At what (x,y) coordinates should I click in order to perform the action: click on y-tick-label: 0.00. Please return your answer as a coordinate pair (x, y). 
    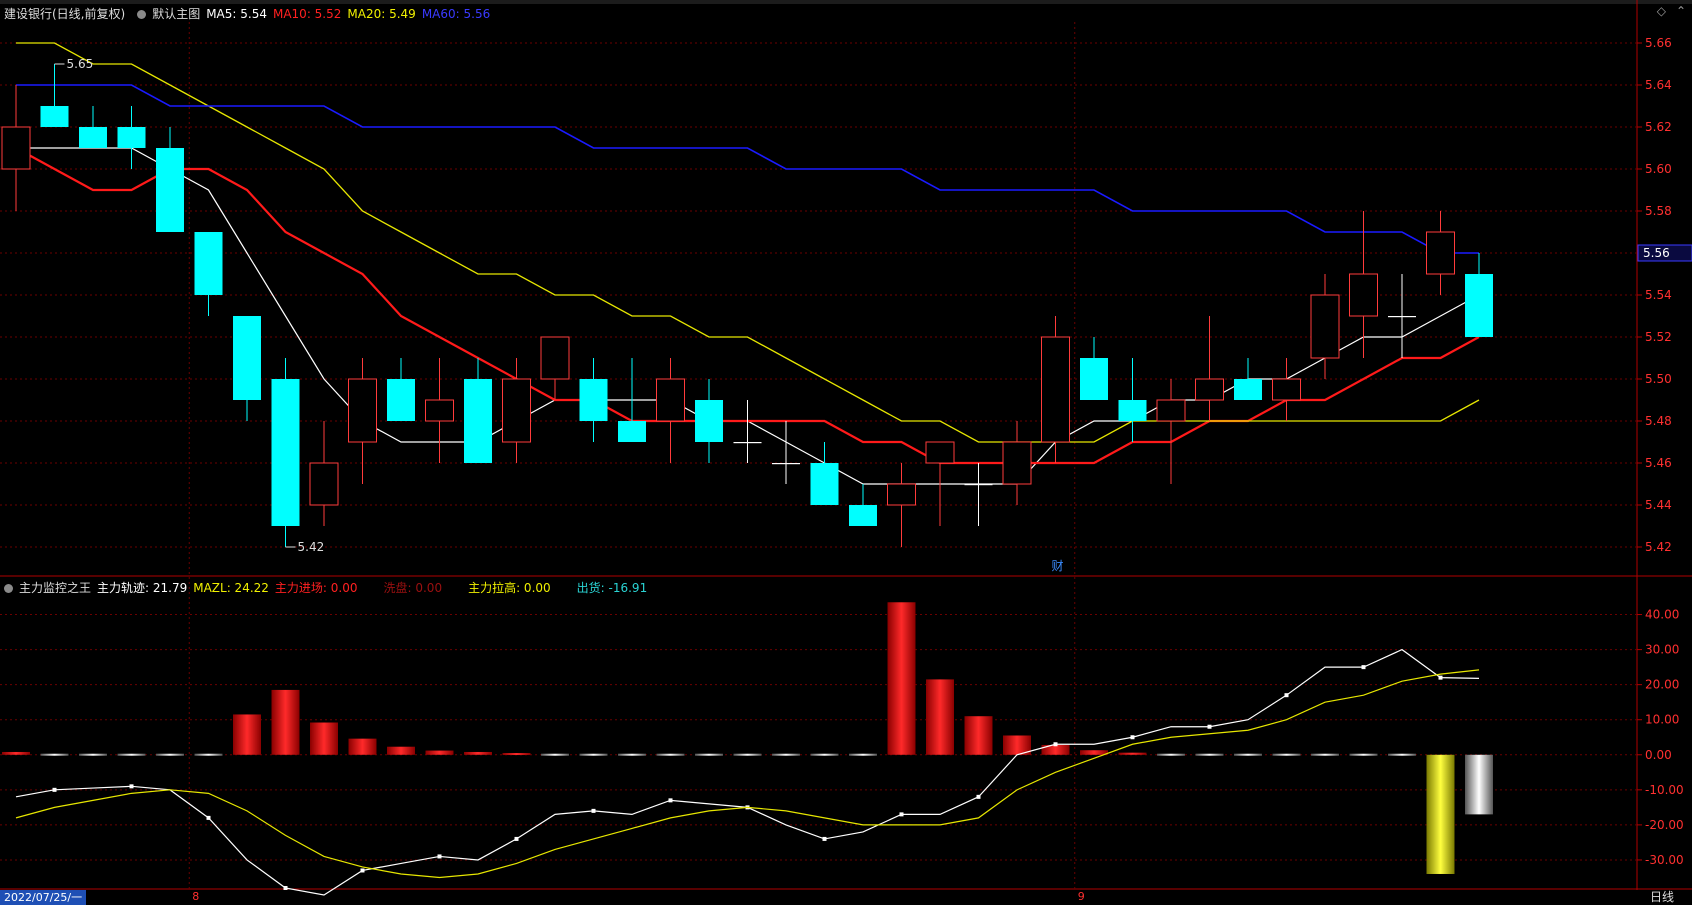
    Looking at the image, I should click on (1658, 755).